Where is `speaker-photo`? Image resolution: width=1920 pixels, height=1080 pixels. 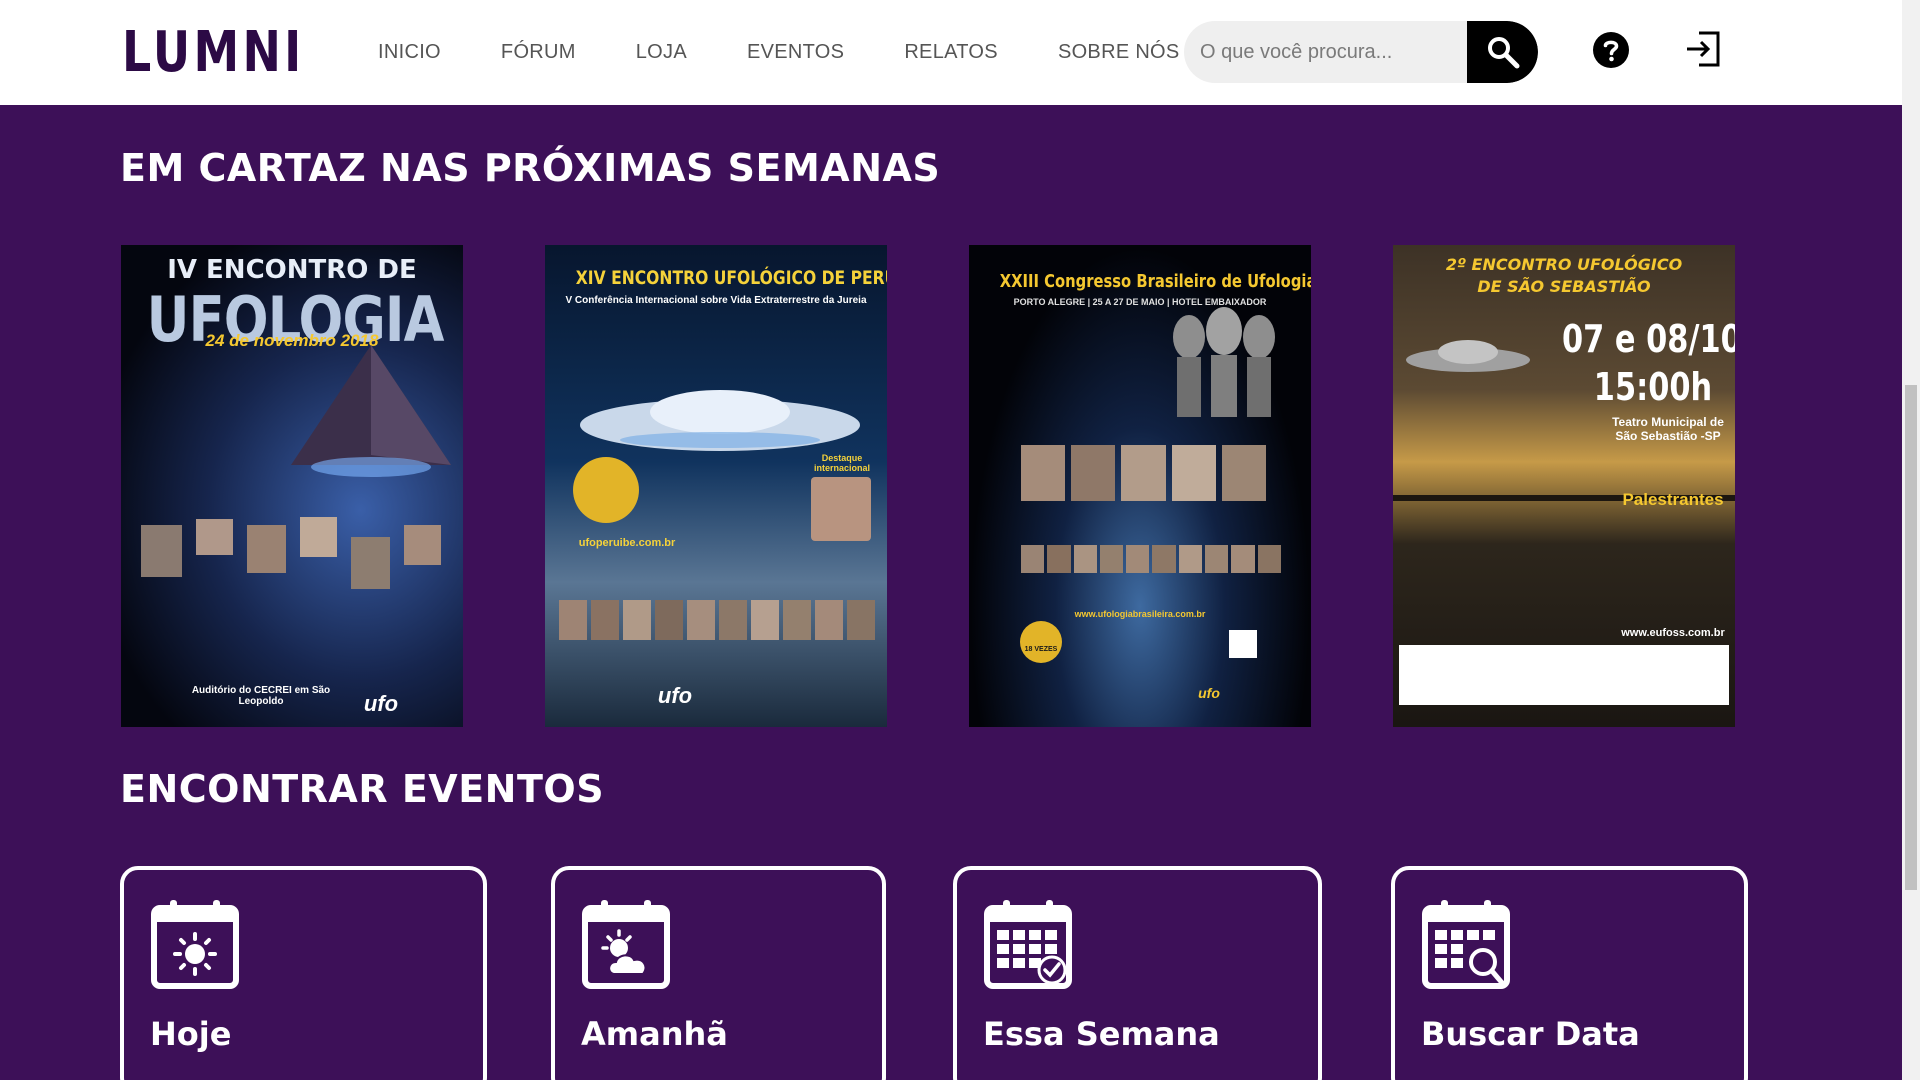
speaker-photo is located at coordinates (841, 509).